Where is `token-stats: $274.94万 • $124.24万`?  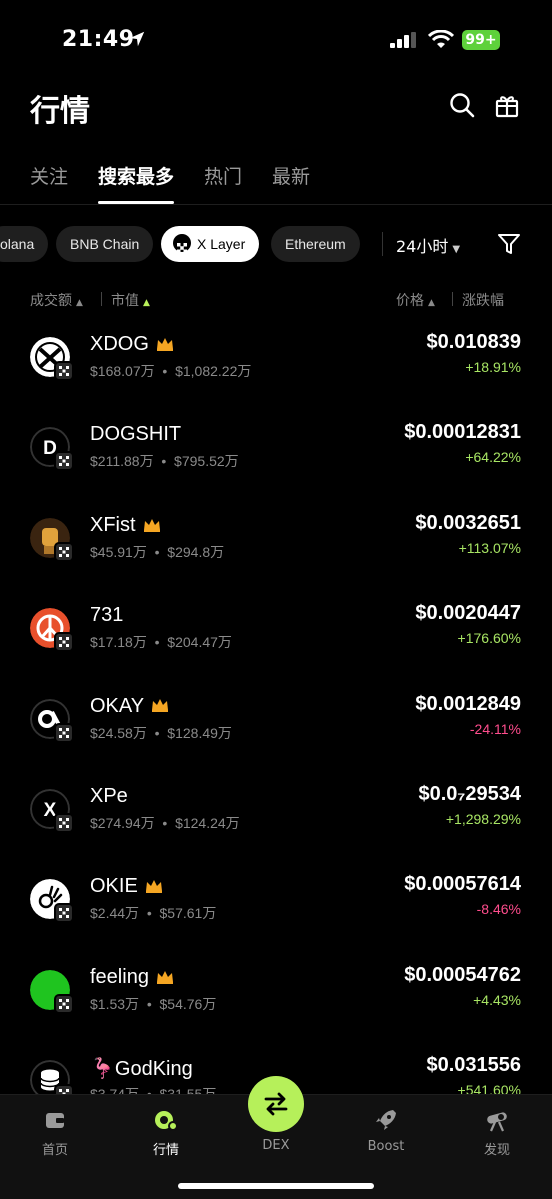
token-stats: $274.94万 • $124.24万 is located at coordinates (165, 823).